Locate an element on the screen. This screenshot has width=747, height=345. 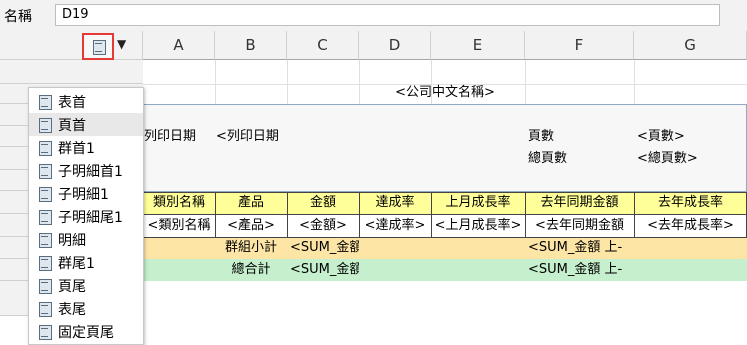
print-date-value: <列印日期 is located at coordinates (247, 136).